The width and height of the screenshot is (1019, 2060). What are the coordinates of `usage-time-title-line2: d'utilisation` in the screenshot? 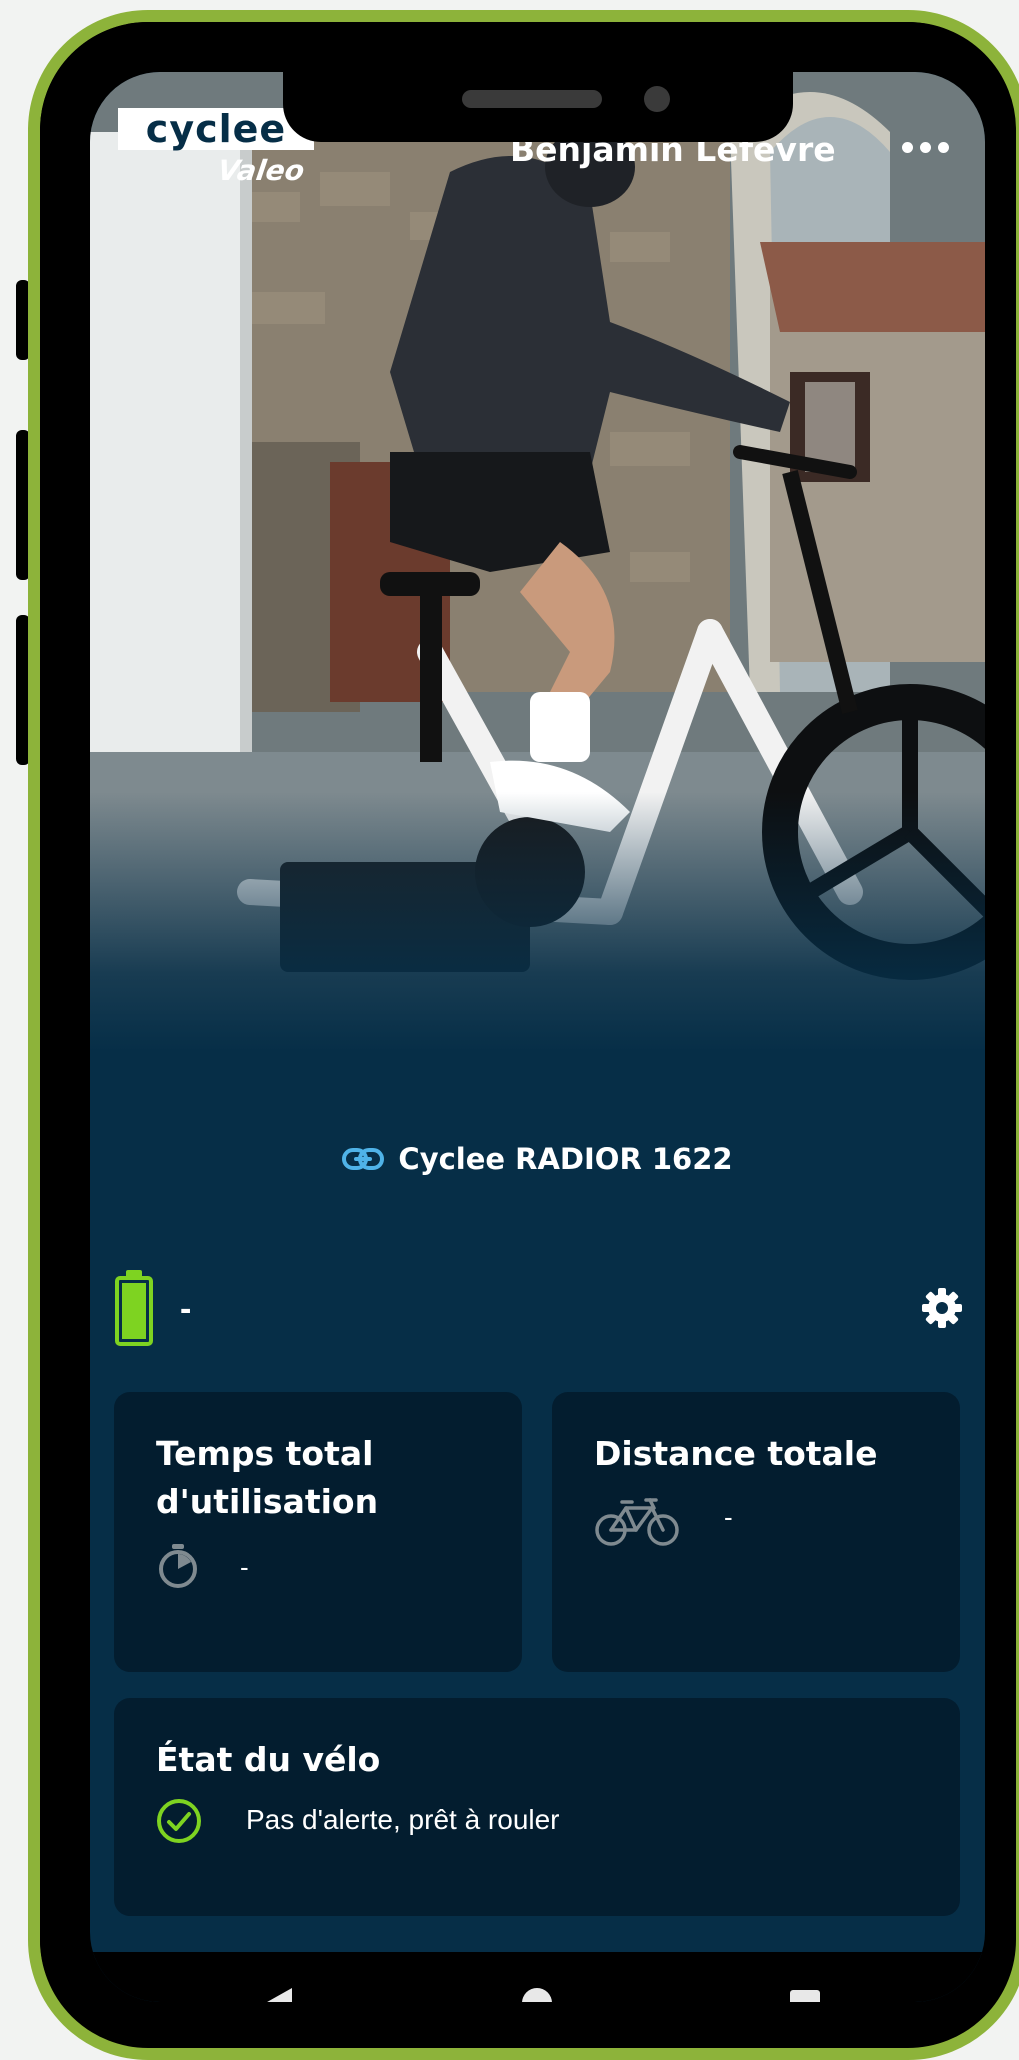 It's located at (267, 1501).